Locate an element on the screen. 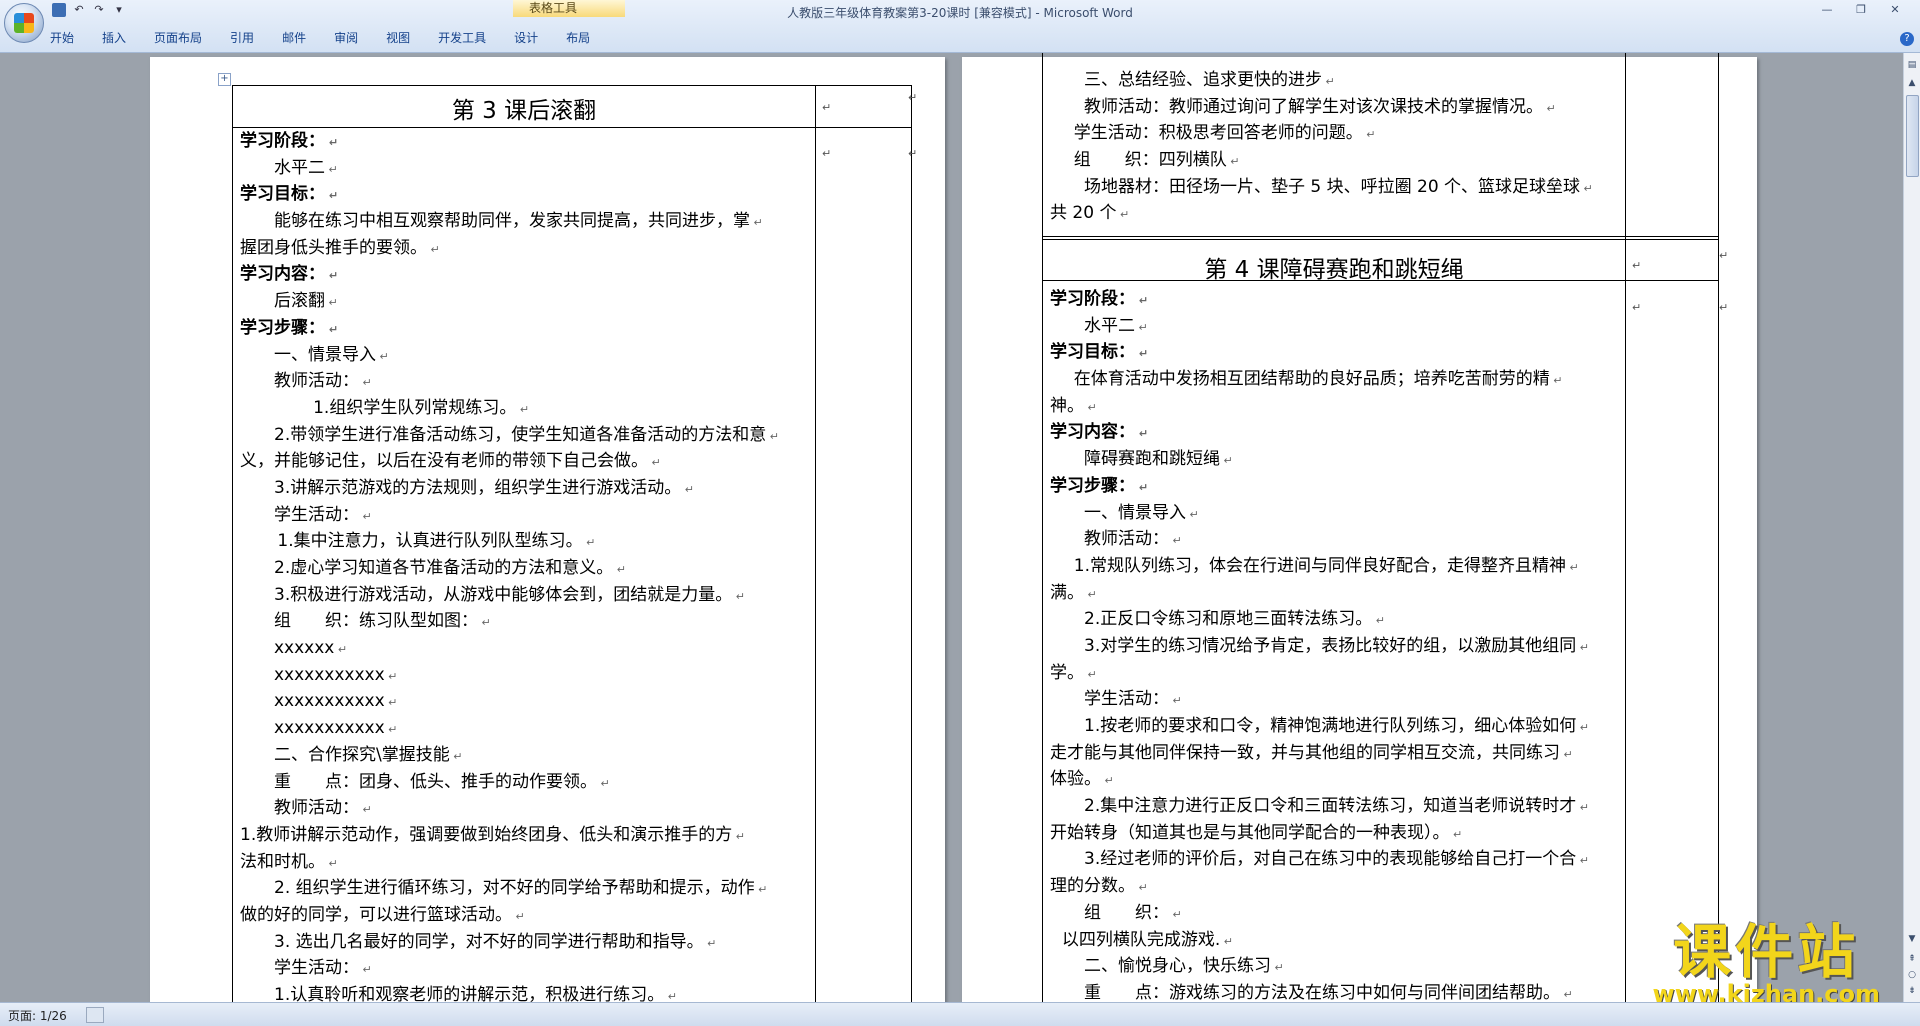 The height and width of the screenshot is (1026, 1920). watermark-url: www.kjzhan.com is located at coordinates (1766, 991).